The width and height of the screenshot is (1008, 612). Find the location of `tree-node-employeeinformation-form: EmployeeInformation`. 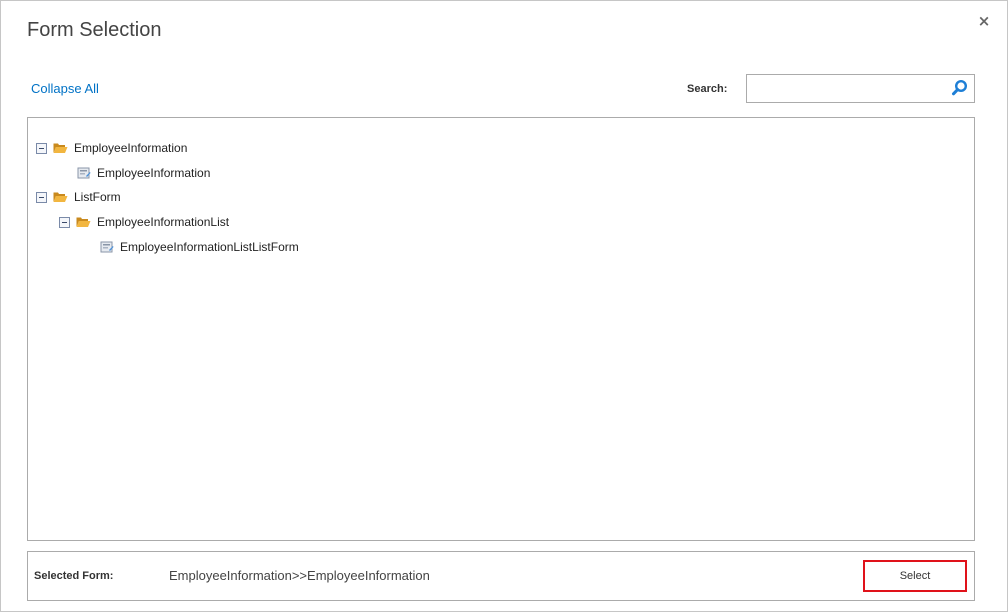

tree-node-employeeinformation-form: EmployeeInformation is located at coordinates (143, 173).